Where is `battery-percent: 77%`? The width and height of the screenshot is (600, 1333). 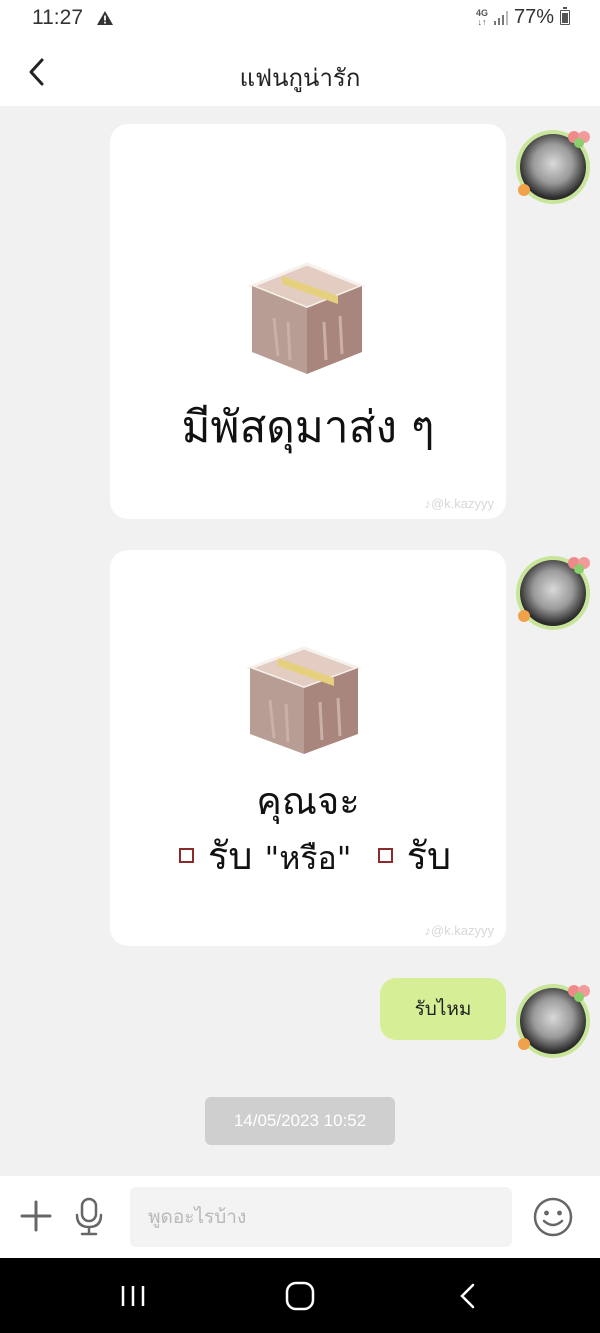 battery-percent: 77% is located at coordinates (533, 17).